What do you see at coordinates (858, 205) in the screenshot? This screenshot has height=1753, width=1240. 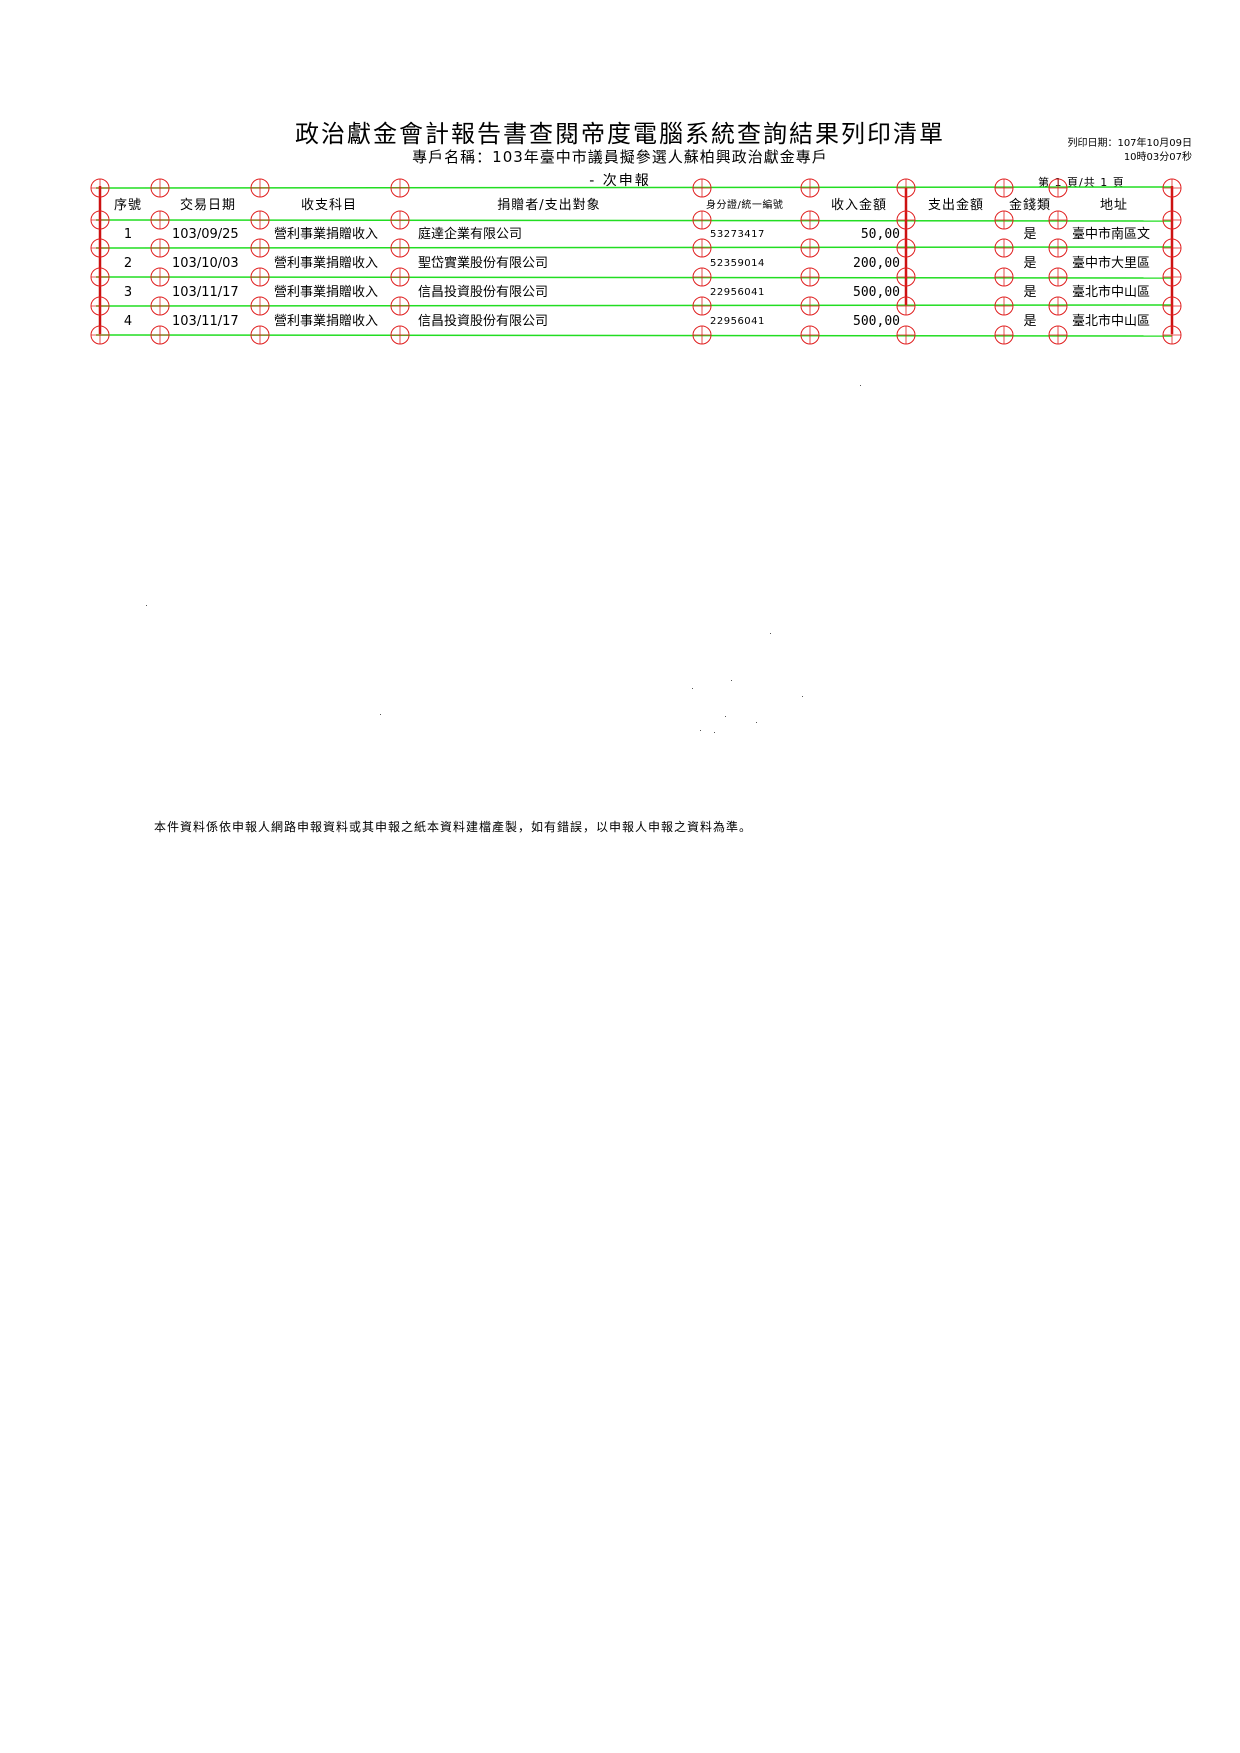 I see `header-income: 收入金額` at bounding box center [858, 205].